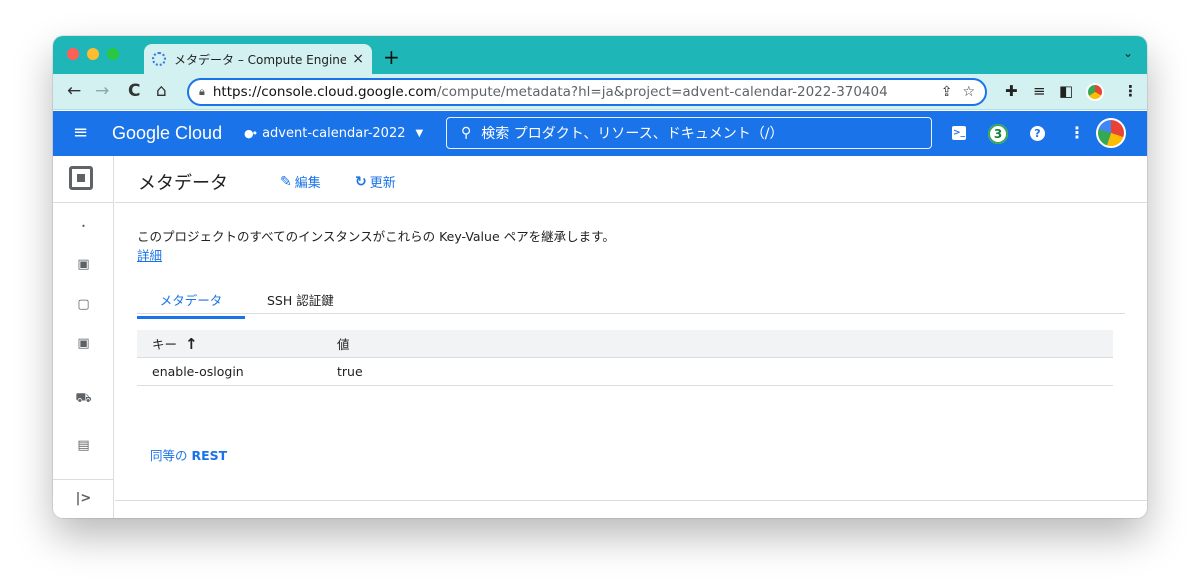 This screenshot has width=1200, height=588. What do you see at coordinates (1039, 91) in the screenshot?
I see `reading-list-icon: ≡` at bounding box center [1039, 91].